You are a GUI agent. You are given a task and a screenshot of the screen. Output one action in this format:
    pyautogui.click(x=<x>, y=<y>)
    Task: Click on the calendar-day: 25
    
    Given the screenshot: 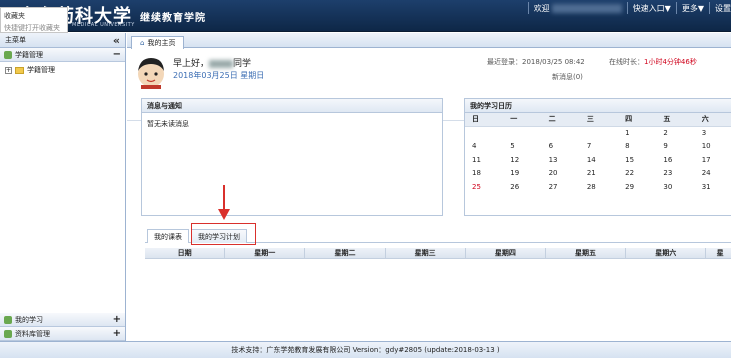 What is the action you would take?
    pyautogui.click(x=484, y=187)
    